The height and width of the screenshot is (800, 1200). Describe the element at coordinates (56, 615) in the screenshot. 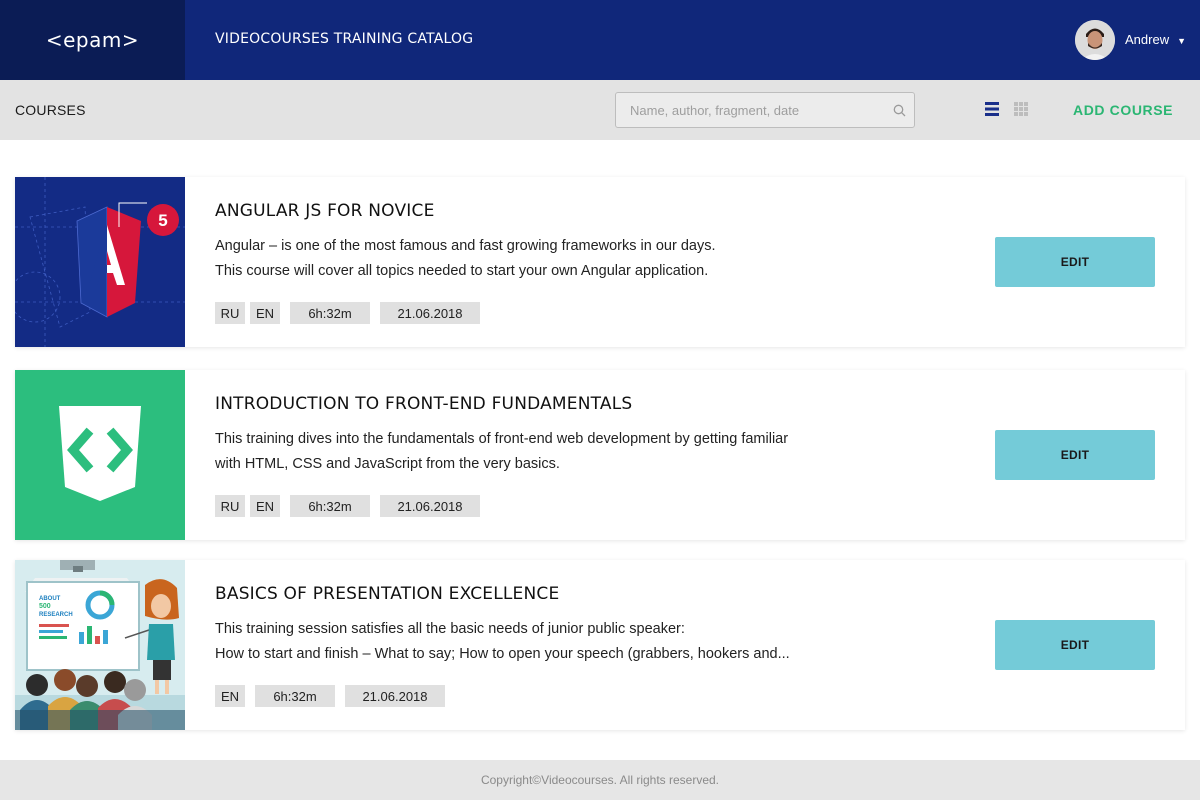

I see `board-label: RESEARCH` at that location.